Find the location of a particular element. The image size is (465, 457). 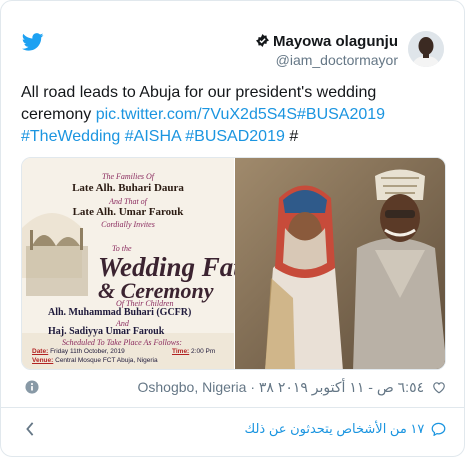

discussion-text: ١٧ من الأشخاص يتحدثون عن ذلك is located at coordinates (334, 428).